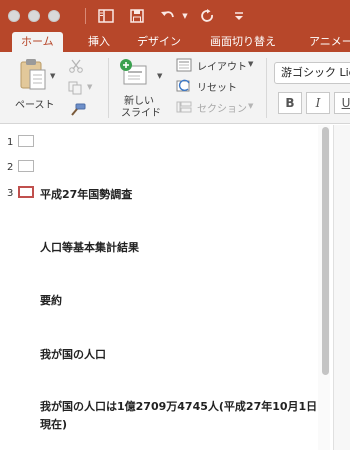 The height and width of the screenshot is (450, 350). I want to click on paste-label: ペースト, so click(35, 103).